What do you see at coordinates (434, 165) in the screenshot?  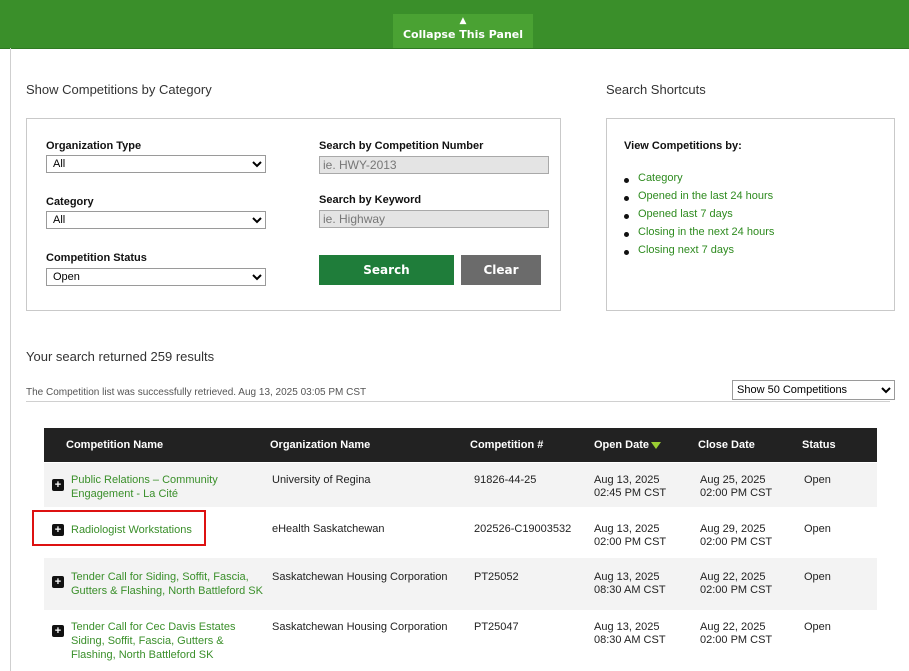 I see `comp-number-input` at bounding box center [434, 165].